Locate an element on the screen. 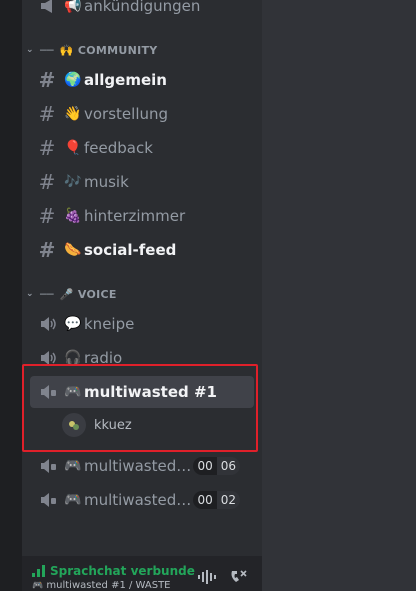 This screenshot has height=591, width=416. channel-musik: # 🎶 musik is located at coordinates (142, 182).